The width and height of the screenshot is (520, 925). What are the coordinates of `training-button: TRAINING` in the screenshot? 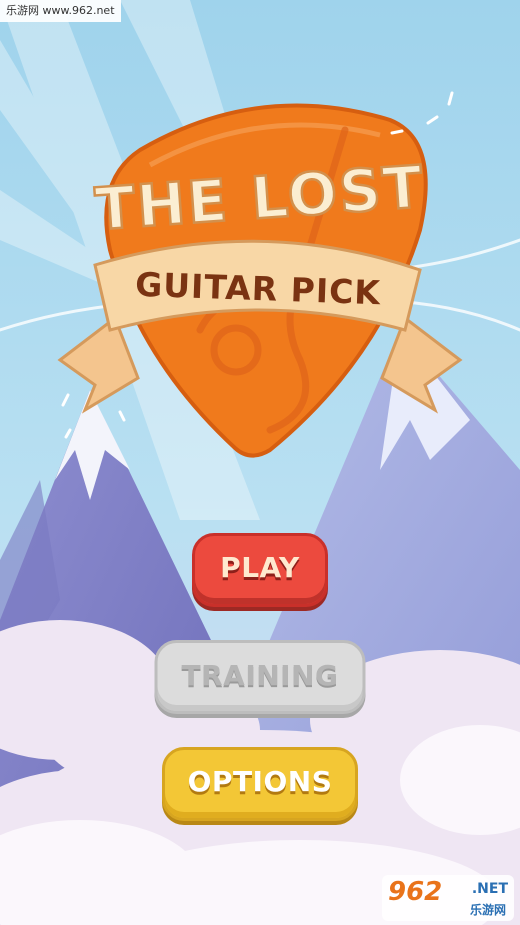 It's located at (260, 677).